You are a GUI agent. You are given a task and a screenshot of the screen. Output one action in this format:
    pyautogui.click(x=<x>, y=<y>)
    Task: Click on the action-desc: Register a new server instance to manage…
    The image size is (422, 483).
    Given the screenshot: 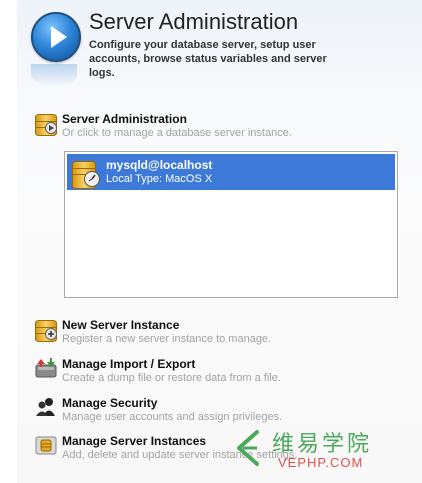 What is the action you would take?
    pyautogui.click(x=167, y=339)
    